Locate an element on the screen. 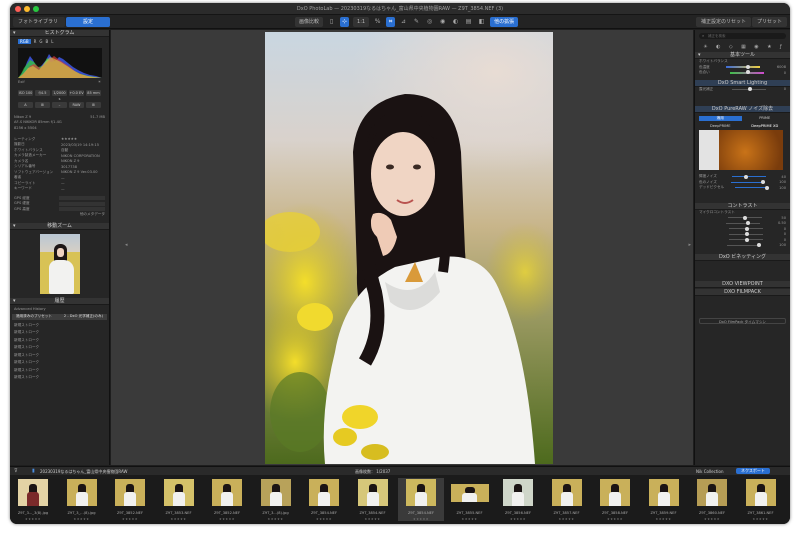  collapse-right-icon: ▸ is located at coordinates (689, 245).